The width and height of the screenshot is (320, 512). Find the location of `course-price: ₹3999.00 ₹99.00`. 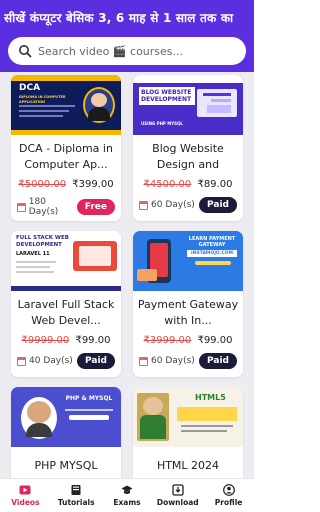

course-price: ₹3999.00 ₹99.00 is located at coordinates (188, 340).